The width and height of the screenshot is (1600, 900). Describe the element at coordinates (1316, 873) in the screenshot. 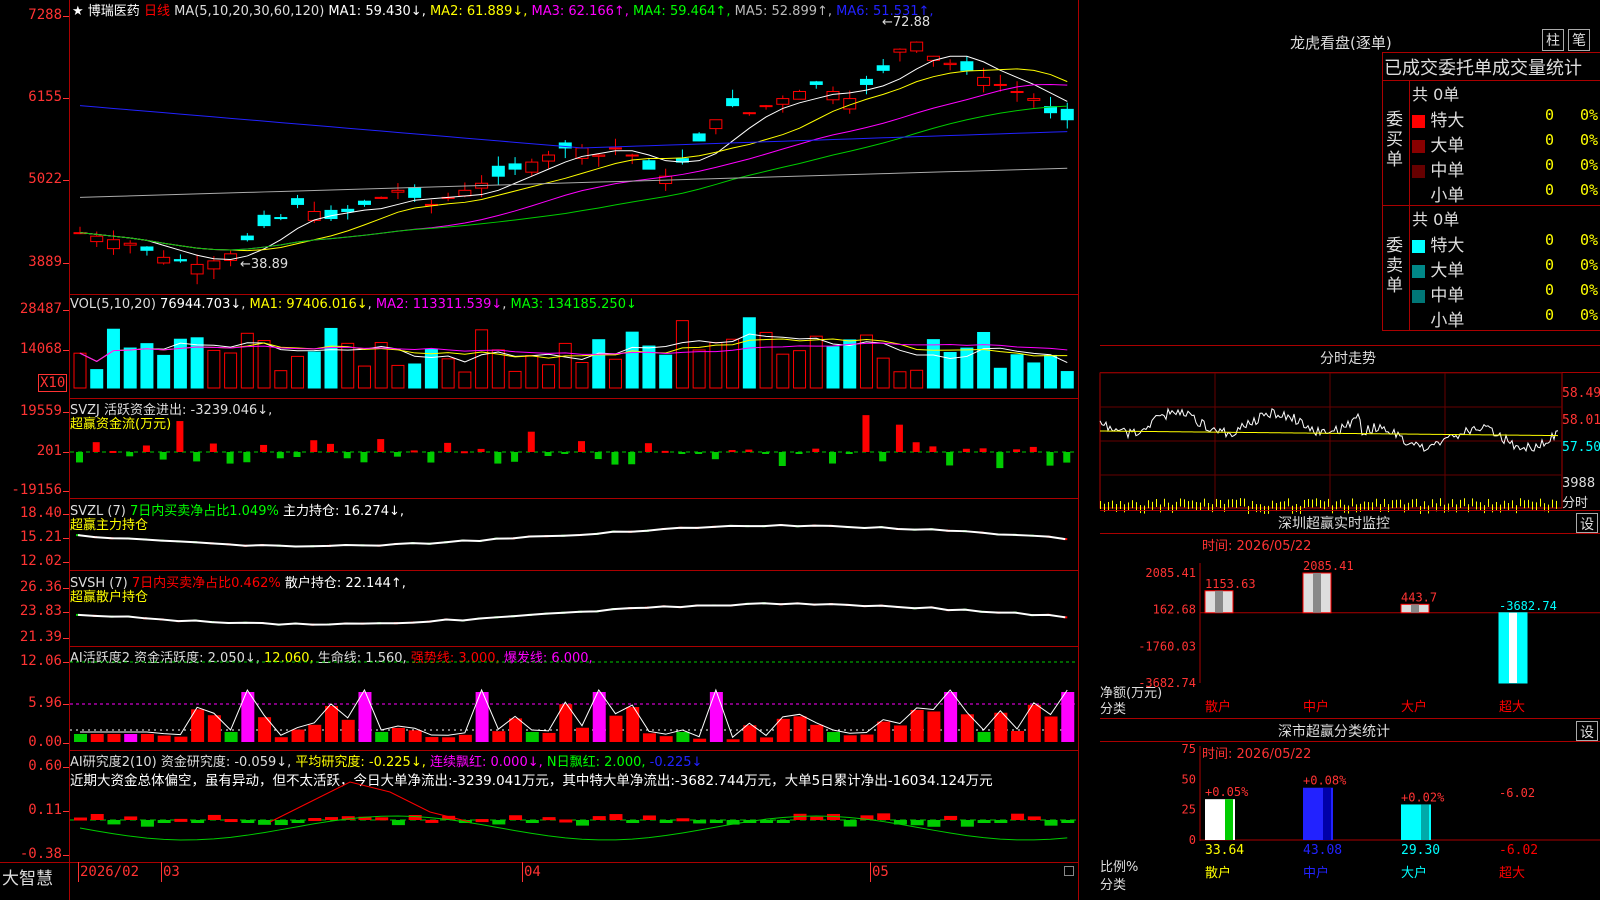

I see `classify-cat: 中户` at that location.